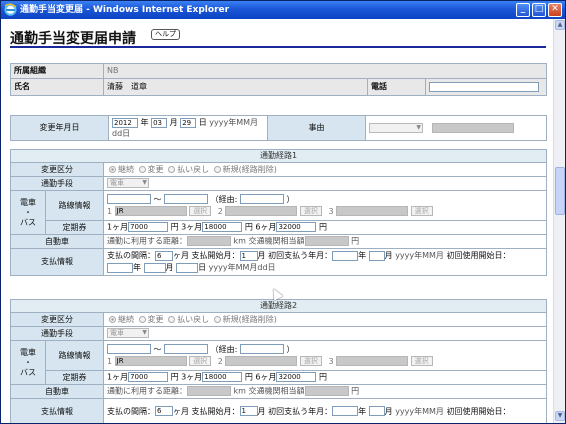 Image resolution: width=566 pixels, height=424 pixels. I want to click on scrollbar-thumb, so click(560, 191).